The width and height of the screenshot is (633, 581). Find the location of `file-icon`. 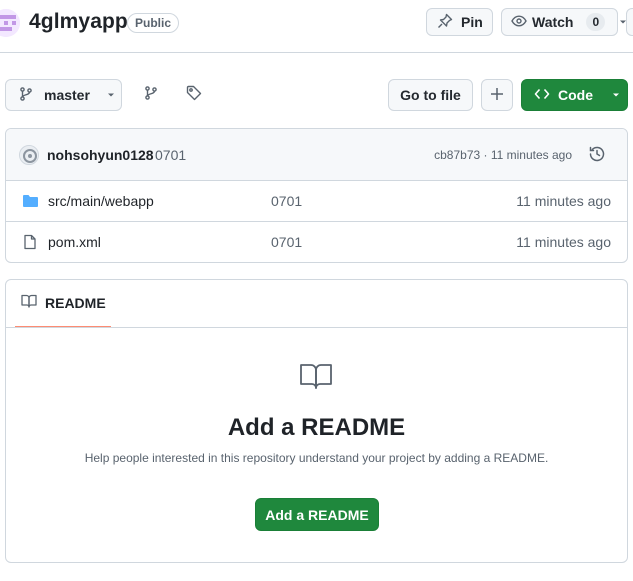

file-icon is located at coordinates (30, 244).